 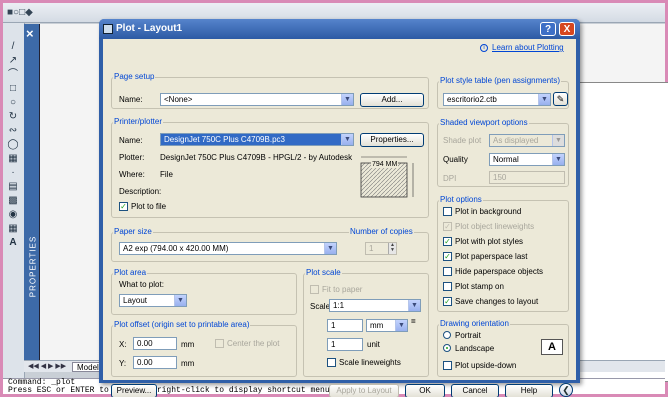 I want to click on rectangle-tool-icon: □, so click(x=13, y=88).